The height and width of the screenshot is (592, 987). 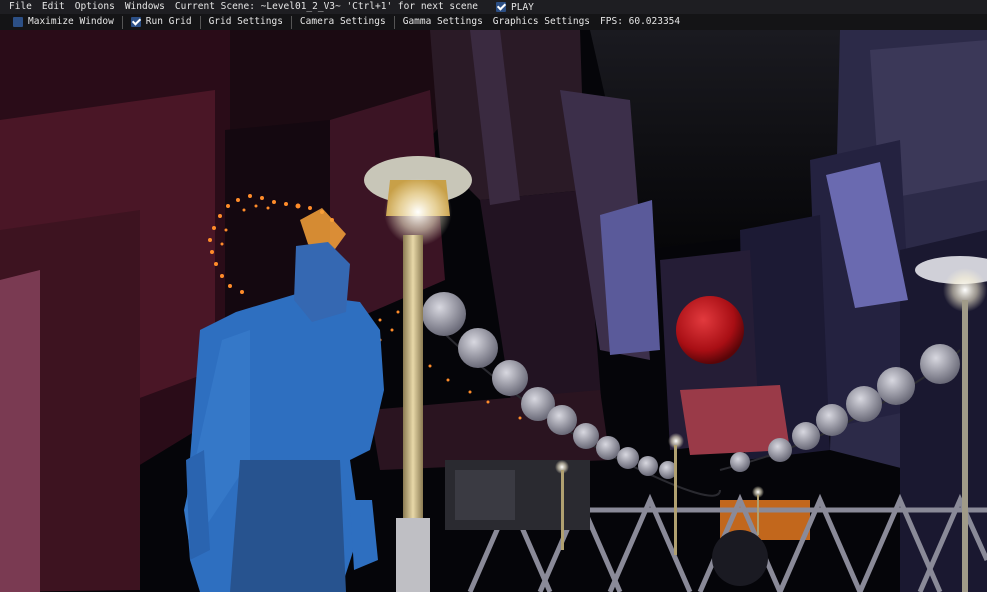 I want to click on gamma-settings-button: Gamma Settings, so click(x=443, y=22).